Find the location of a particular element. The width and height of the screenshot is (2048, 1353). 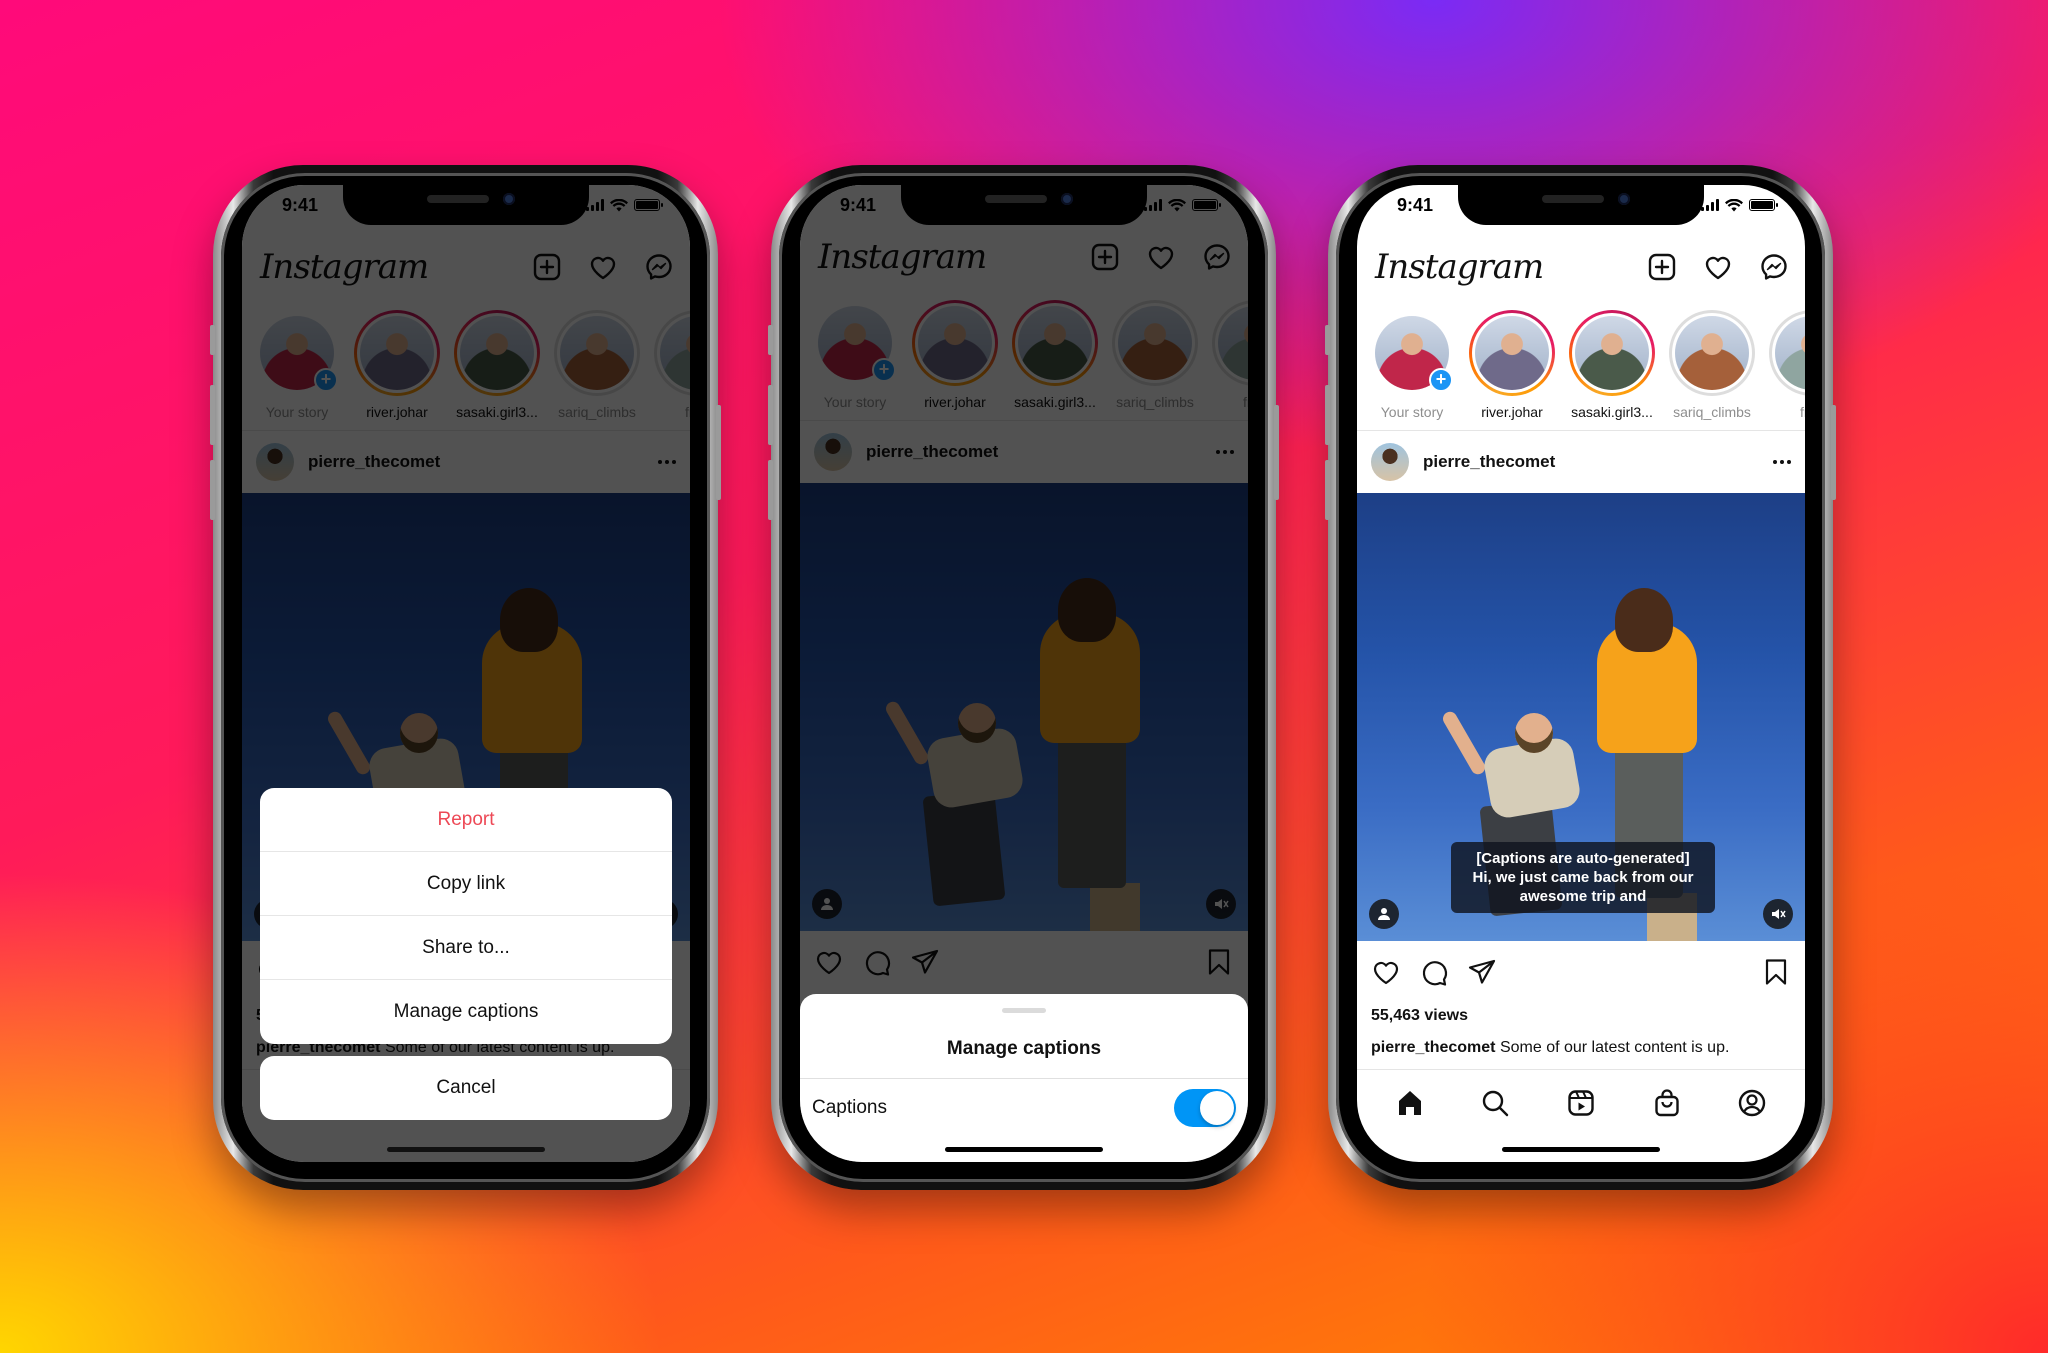

reels-icon is located at coordinates (1581, 1103).